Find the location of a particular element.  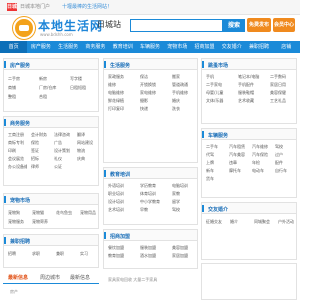

list-item: 快递 is located at coordinates (154, 108).